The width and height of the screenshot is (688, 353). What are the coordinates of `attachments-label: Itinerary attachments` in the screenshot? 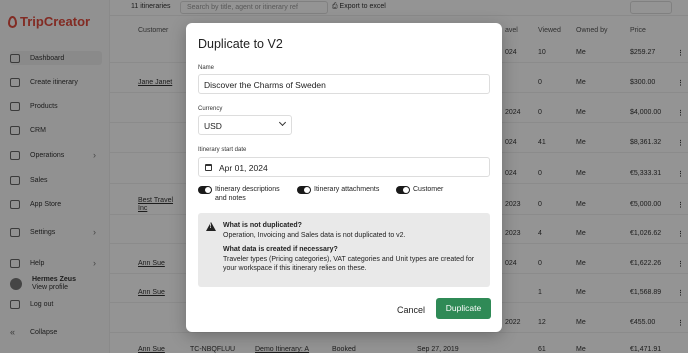 It's located at (347, 189).